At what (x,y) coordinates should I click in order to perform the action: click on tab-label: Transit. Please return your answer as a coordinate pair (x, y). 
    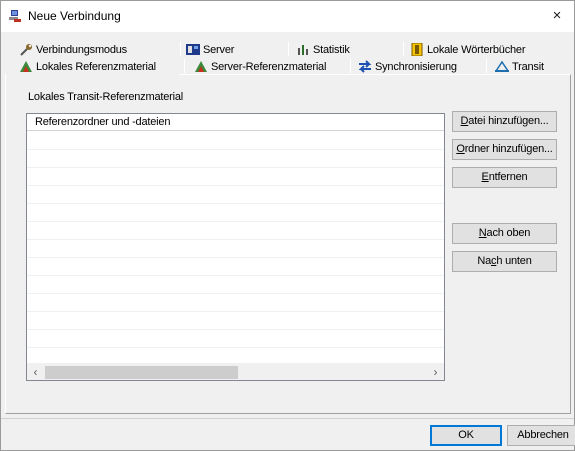
    Looking at the image, I should click on (528, 66).